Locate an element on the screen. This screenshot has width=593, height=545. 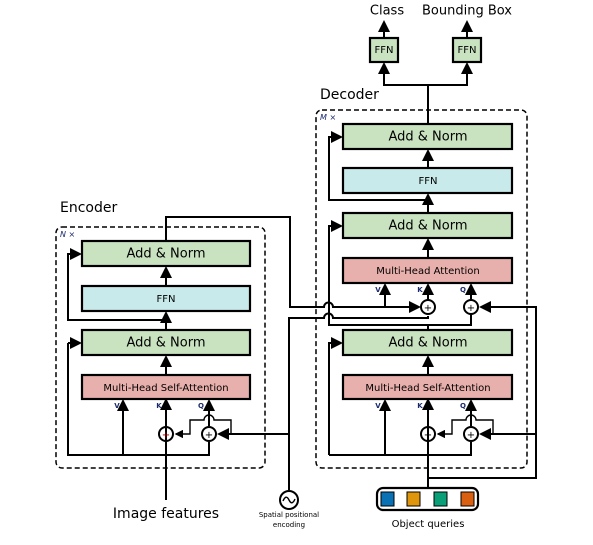
dec-k-1: K is located at coordinates (420, 290).